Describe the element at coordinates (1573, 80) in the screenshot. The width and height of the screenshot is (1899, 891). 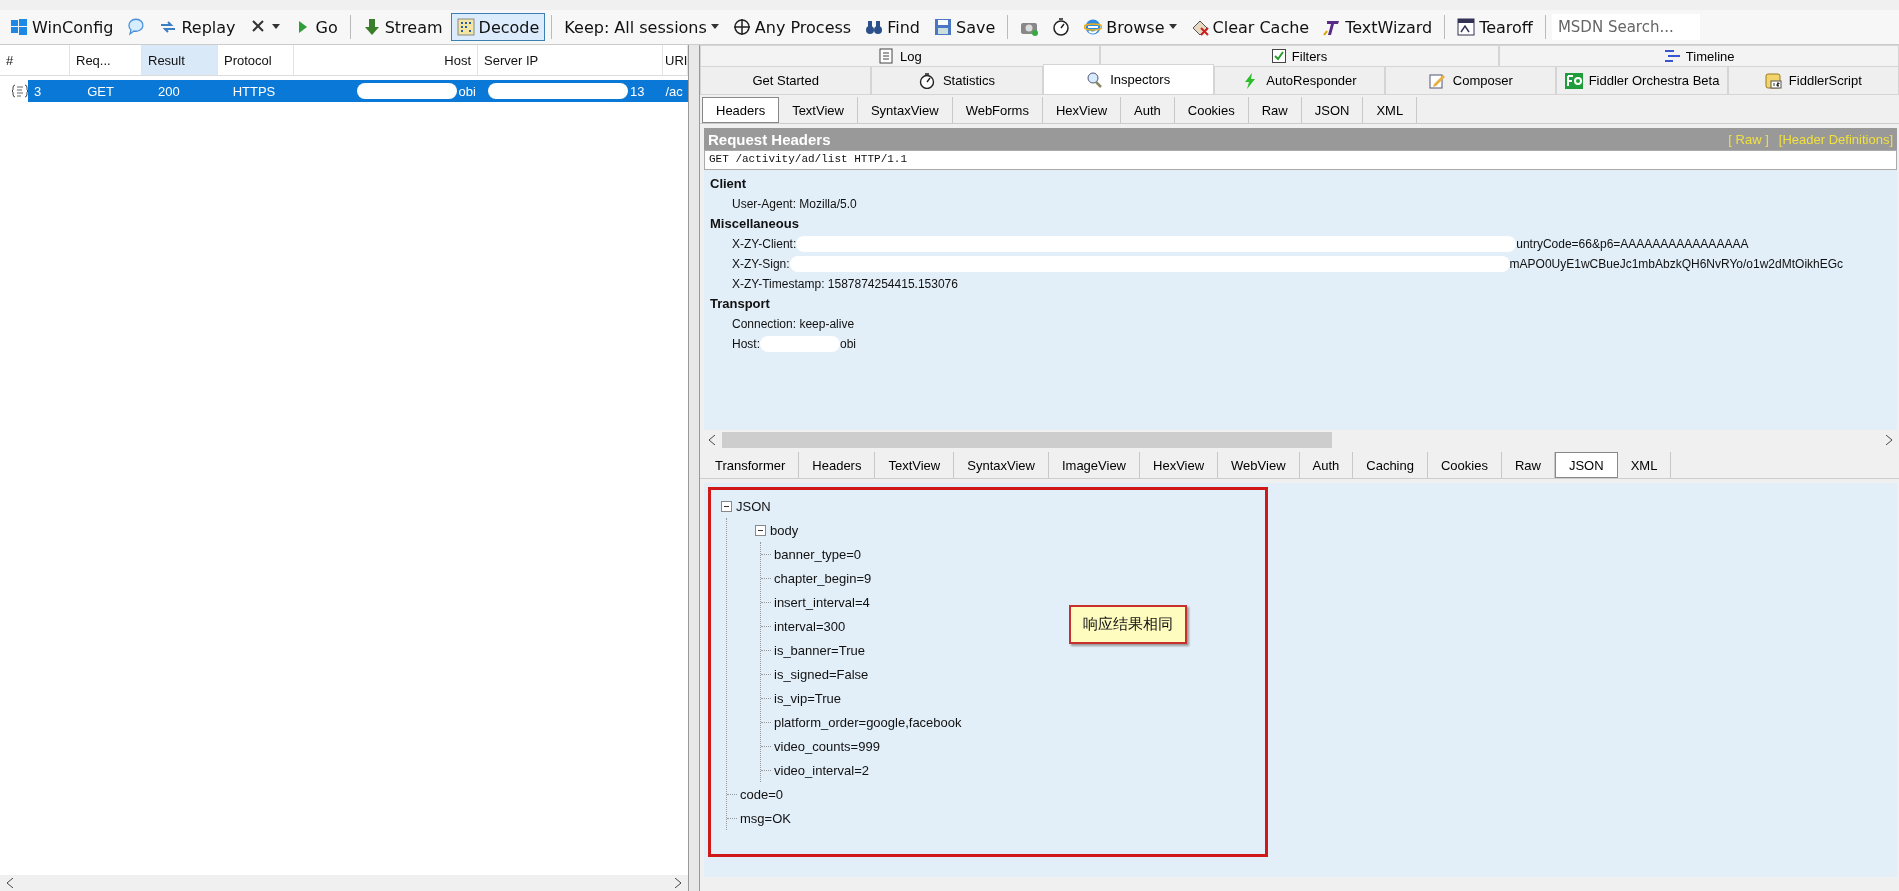
I see `fo-badge-icon` at that location.